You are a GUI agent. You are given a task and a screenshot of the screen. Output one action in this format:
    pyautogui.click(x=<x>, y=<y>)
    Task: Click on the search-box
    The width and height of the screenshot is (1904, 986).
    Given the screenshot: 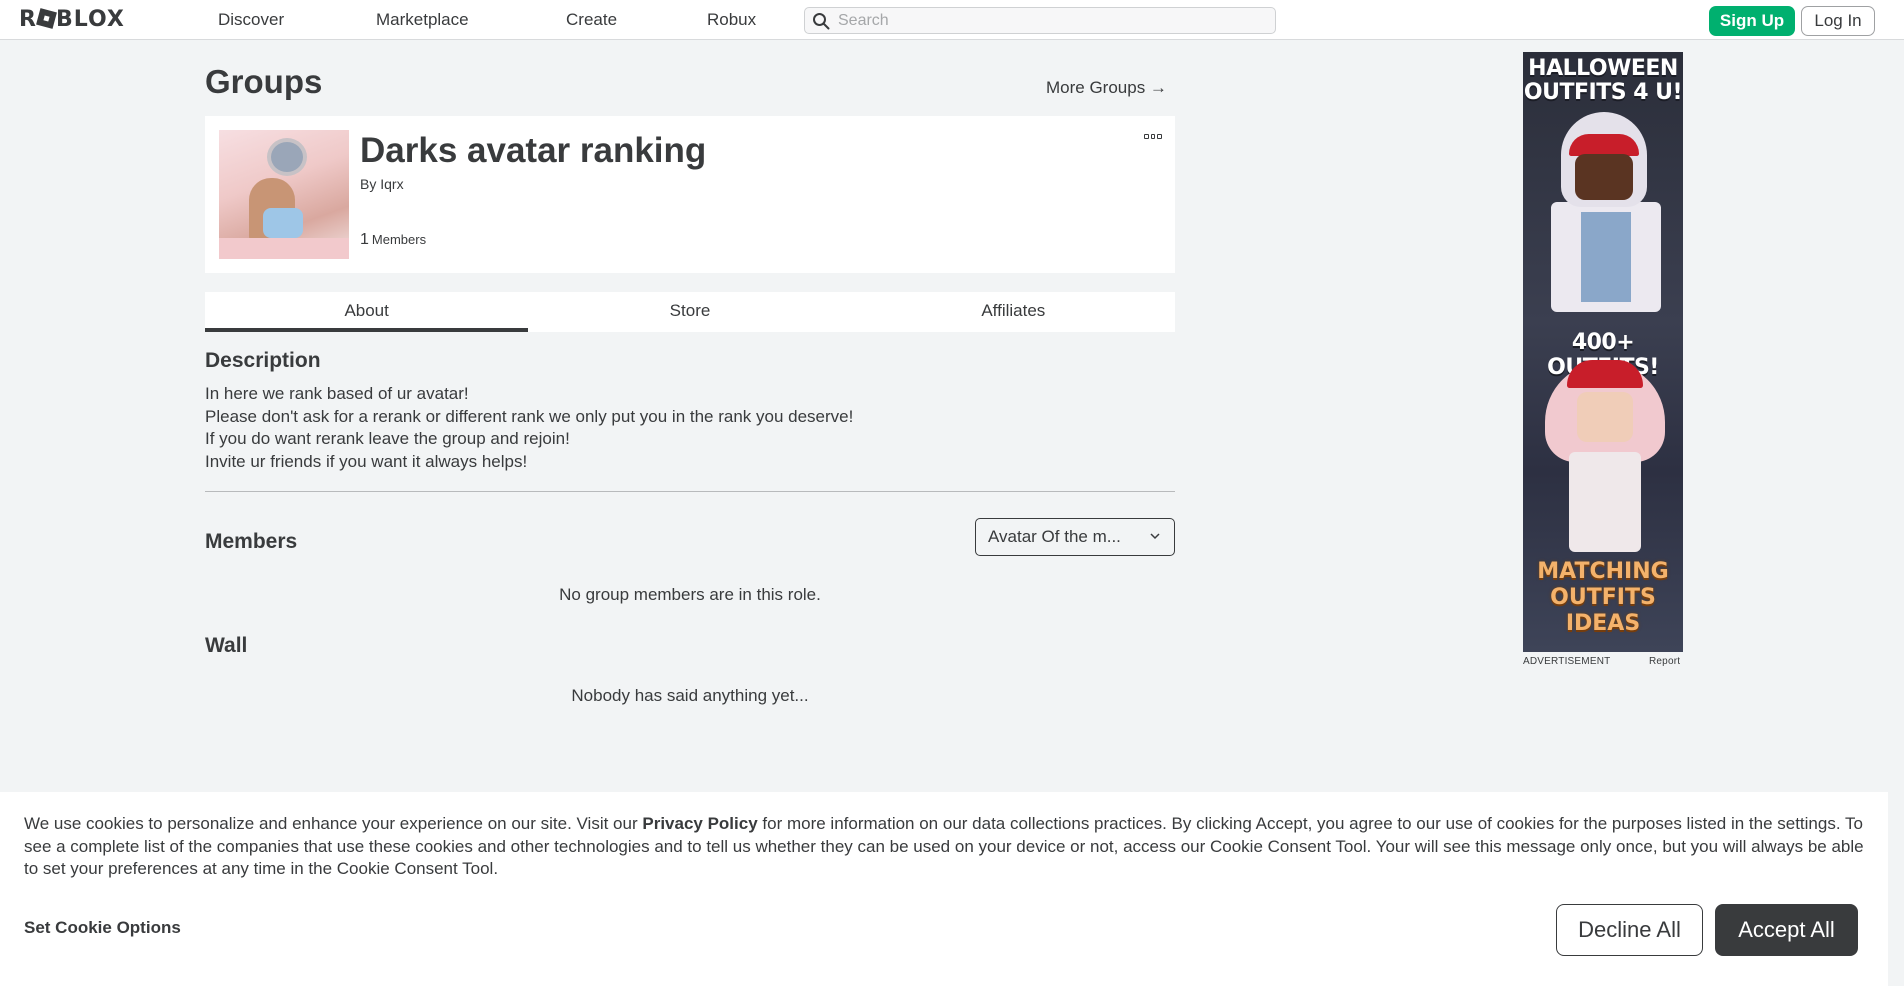 What is the action you would take?
    pyautogui.click(x=1040, y=20)
    